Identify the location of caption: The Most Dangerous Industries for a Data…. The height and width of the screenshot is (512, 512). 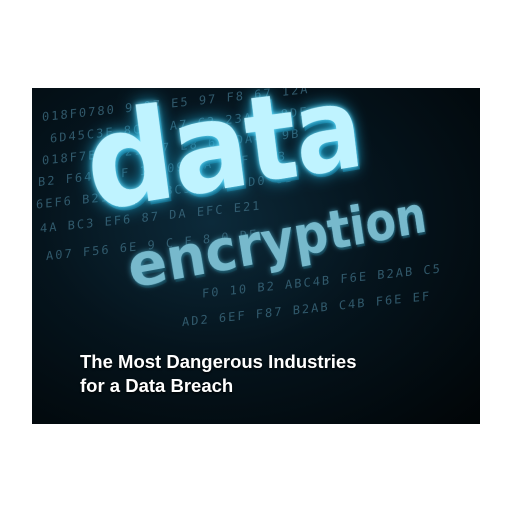
(218, 374).